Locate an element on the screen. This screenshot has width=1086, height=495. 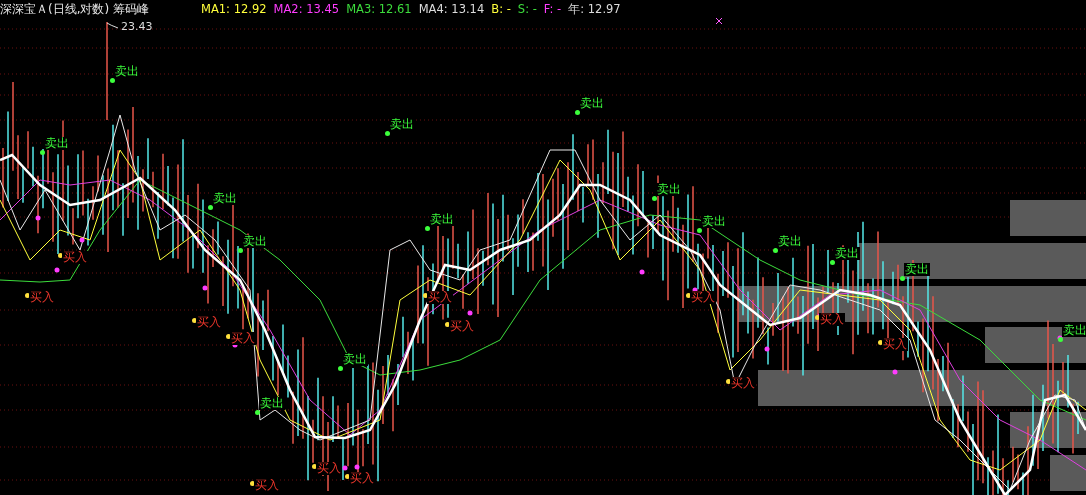
indicator-value: F: - is located at coordinates (552, 9).